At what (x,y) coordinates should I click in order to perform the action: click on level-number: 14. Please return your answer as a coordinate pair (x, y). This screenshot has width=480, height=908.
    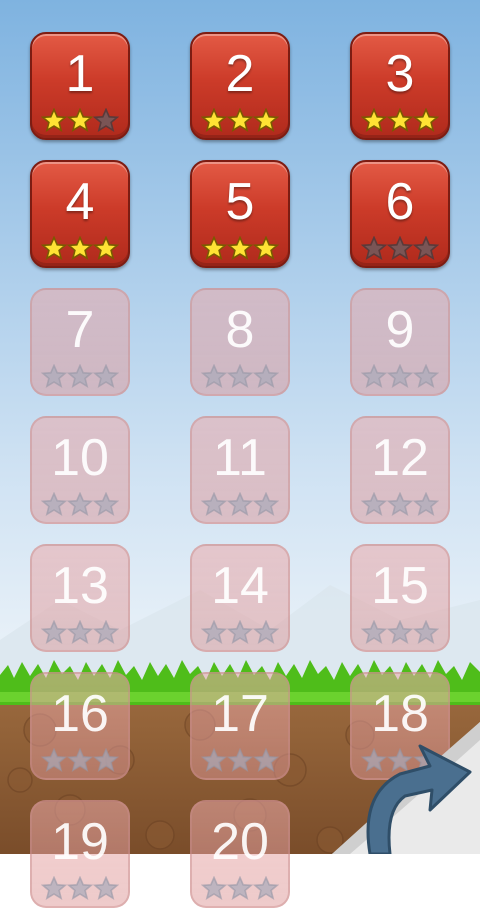
    Looking at the image, I should click on (240, 586).